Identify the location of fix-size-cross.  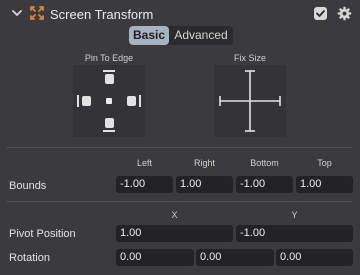
(250, 101).